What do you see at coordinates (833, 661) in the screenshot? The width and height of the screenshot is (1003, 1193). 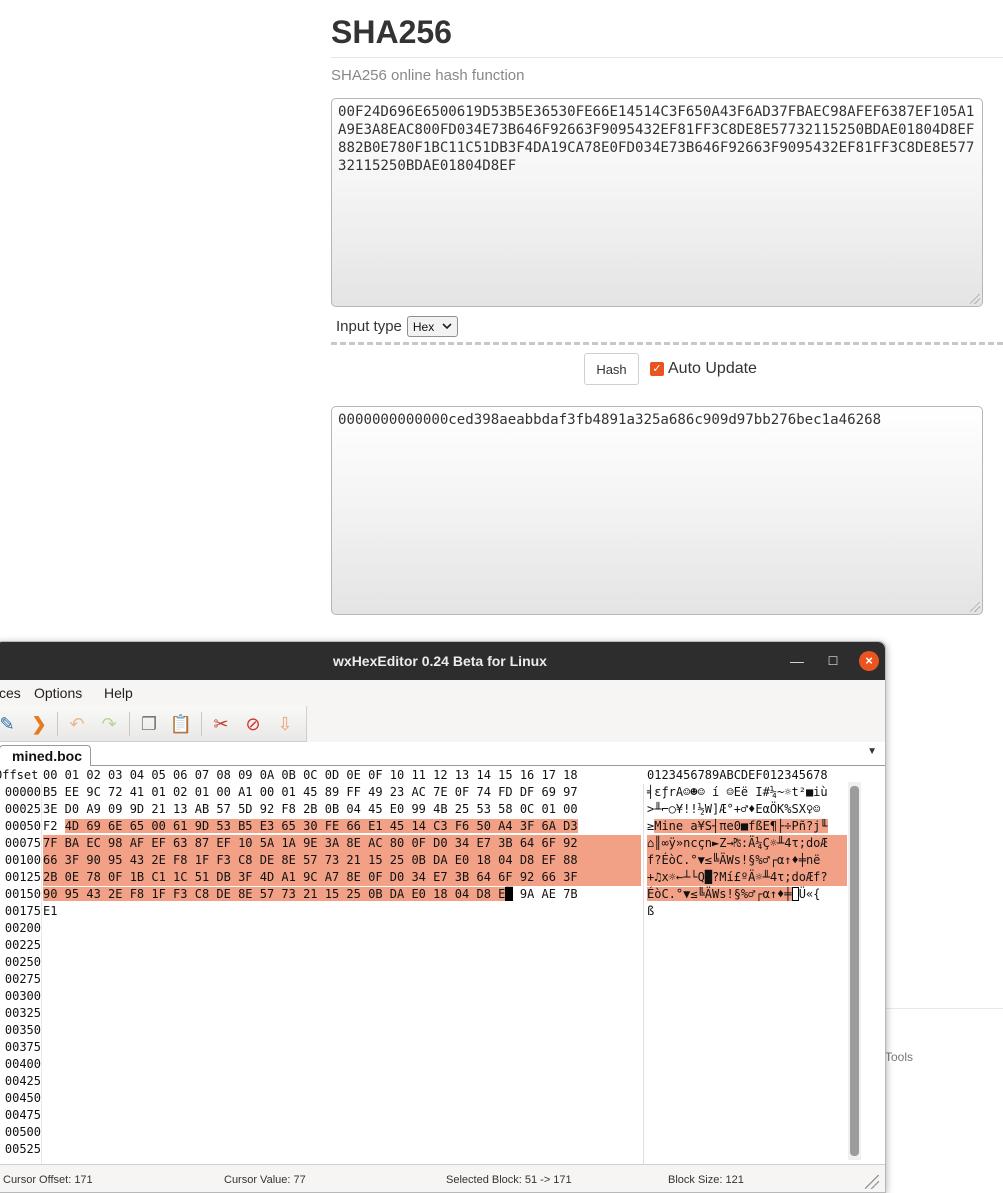 I see `maximize-icon: ☐` at bounding box center [833, 661].